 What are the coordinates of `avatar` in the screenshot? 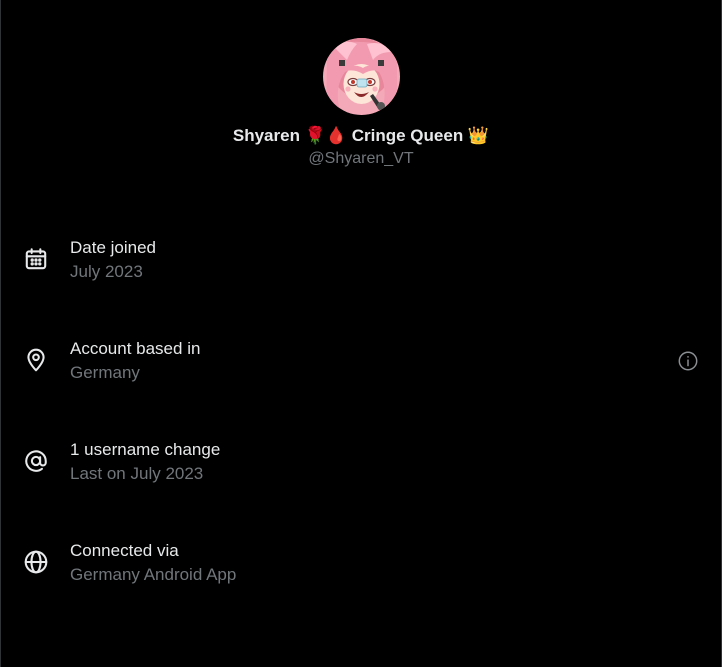 It's located at (361, 76).